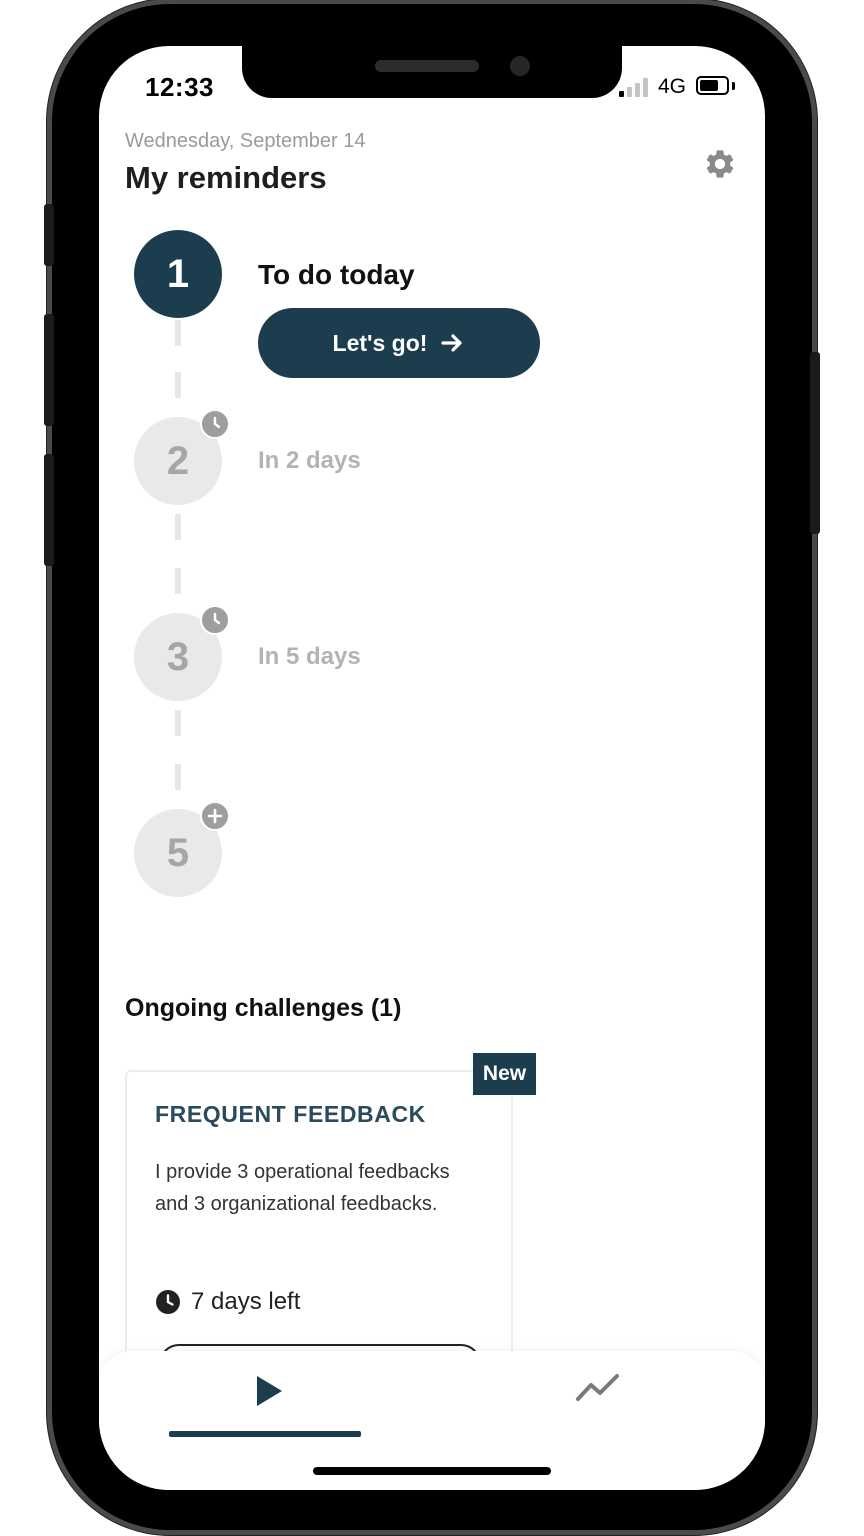 Image resolution: width=864 pixels, height=1536 pixels. Describe the element at coordinates (178, 852) in the screenshot. I see `step-number: 5` at that location.